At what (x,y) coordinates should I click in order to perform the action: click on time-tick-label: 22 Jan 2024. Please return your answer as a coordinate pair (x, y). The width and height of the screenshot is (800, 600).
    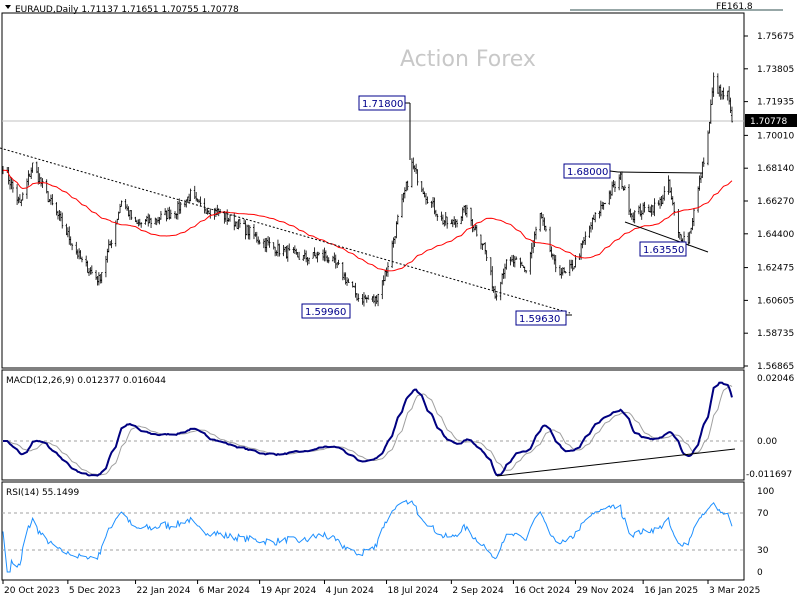
    Looking at the image, I should click on (164, 591).